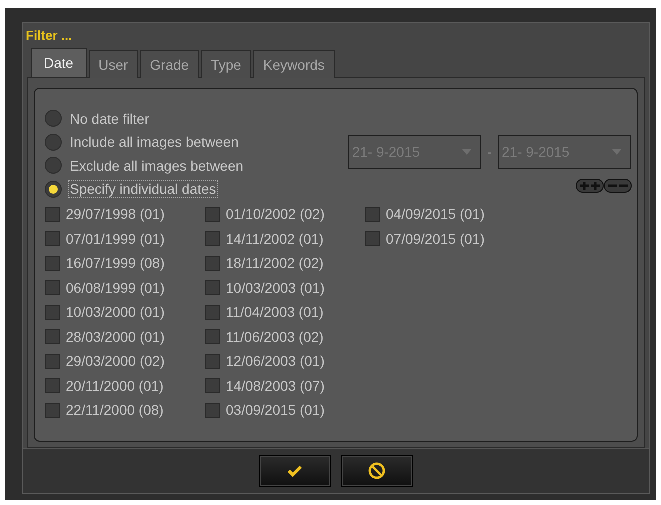  I want to click on date-label: 12/06/2003 (01), so click(275, 361).